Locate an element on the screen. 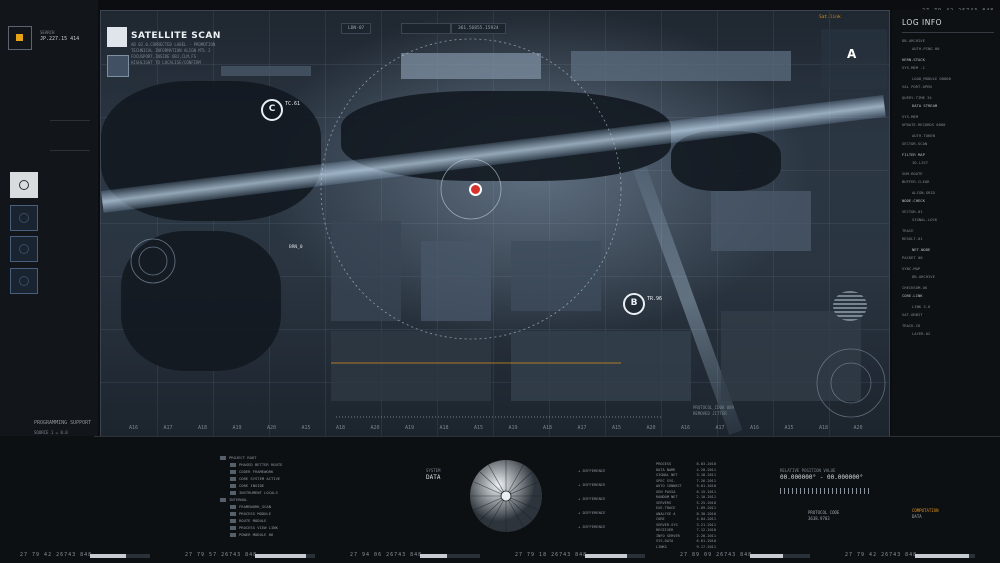 This screenshot has height=563, width=1000. computation-sublabel: DATA is located at coordinates (917, 516).